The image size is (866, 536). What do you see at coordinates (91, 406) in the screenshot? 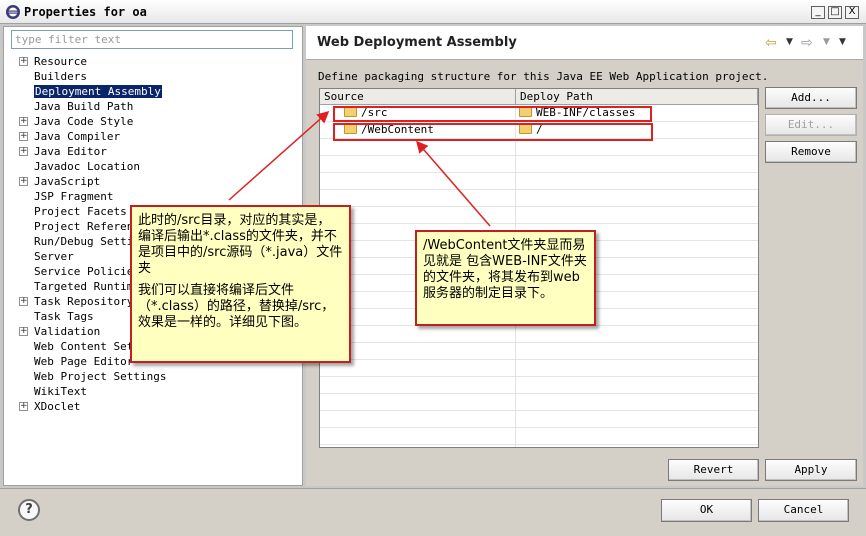
I see `tree-item: + XDoclet` at bounding box center [91, 406].